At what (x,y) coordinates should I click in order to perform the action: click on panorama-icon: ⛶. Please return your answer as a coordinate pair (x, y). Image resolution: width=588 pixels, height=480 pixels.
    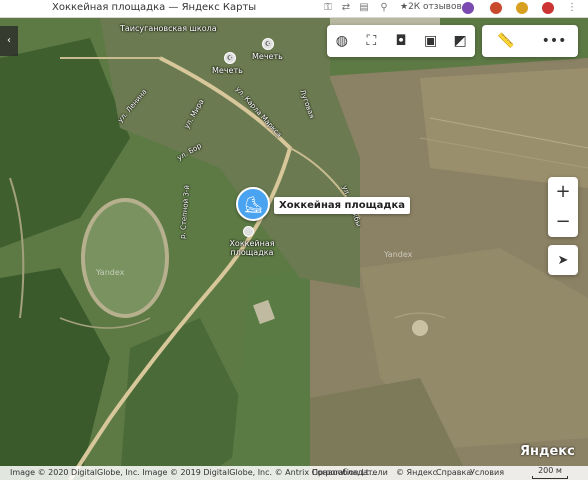
    Looking at the image, I should click on (371, 41).